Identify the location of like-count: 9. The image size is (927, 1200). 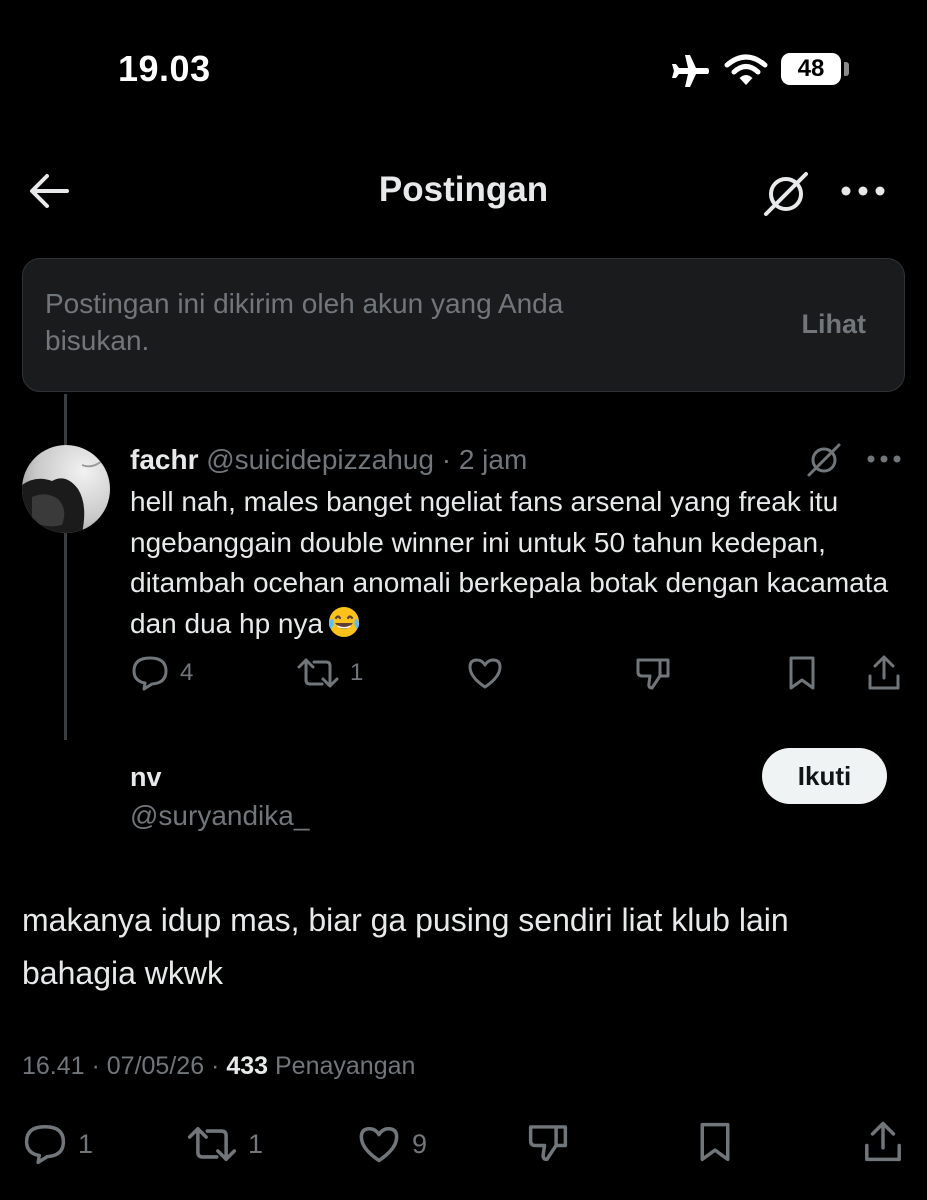
(420, 1143).